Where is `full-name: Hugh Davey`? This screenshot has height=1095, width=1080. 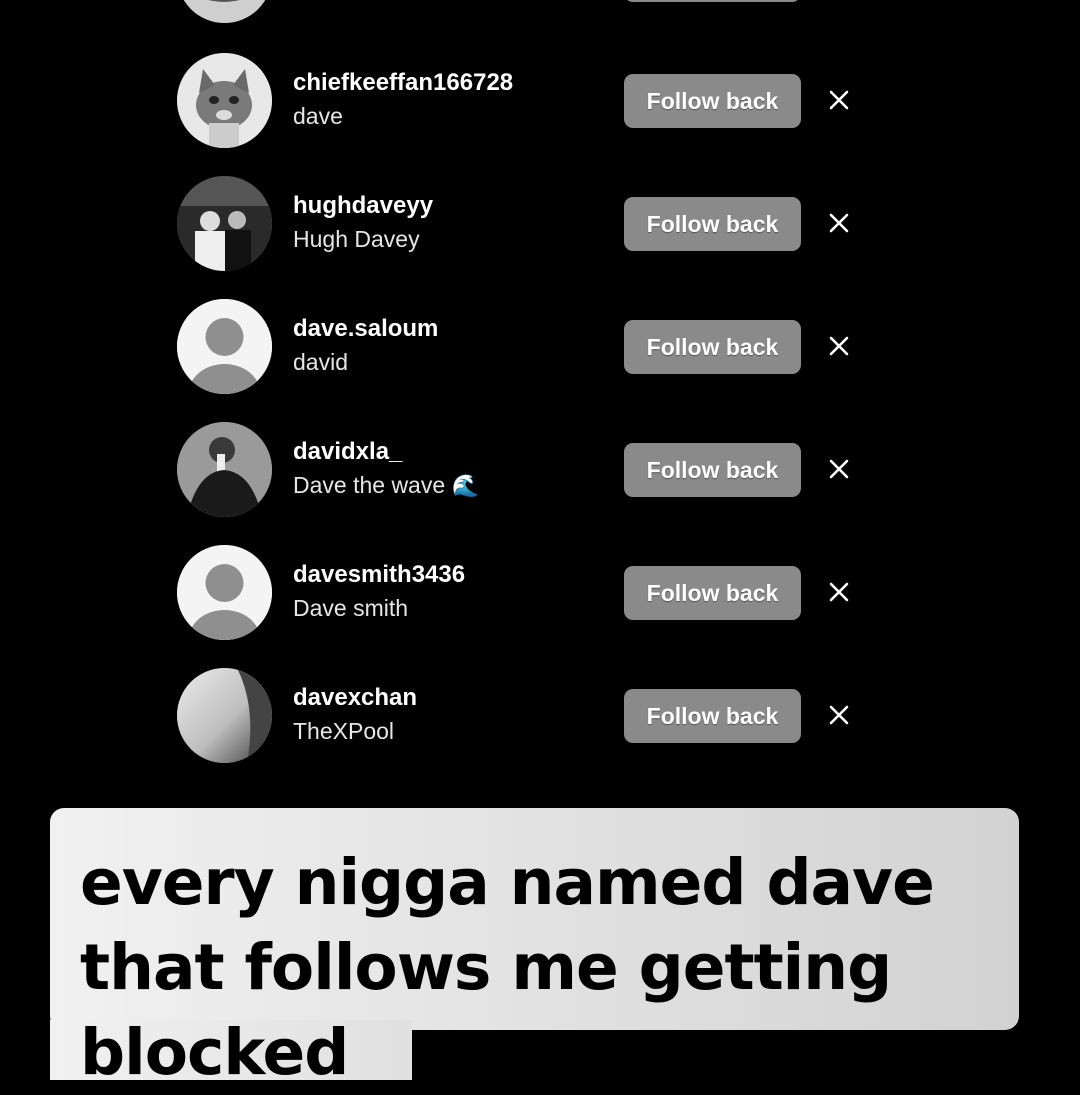 full-name: Hugh Davey is located at coordinates (356, 239).